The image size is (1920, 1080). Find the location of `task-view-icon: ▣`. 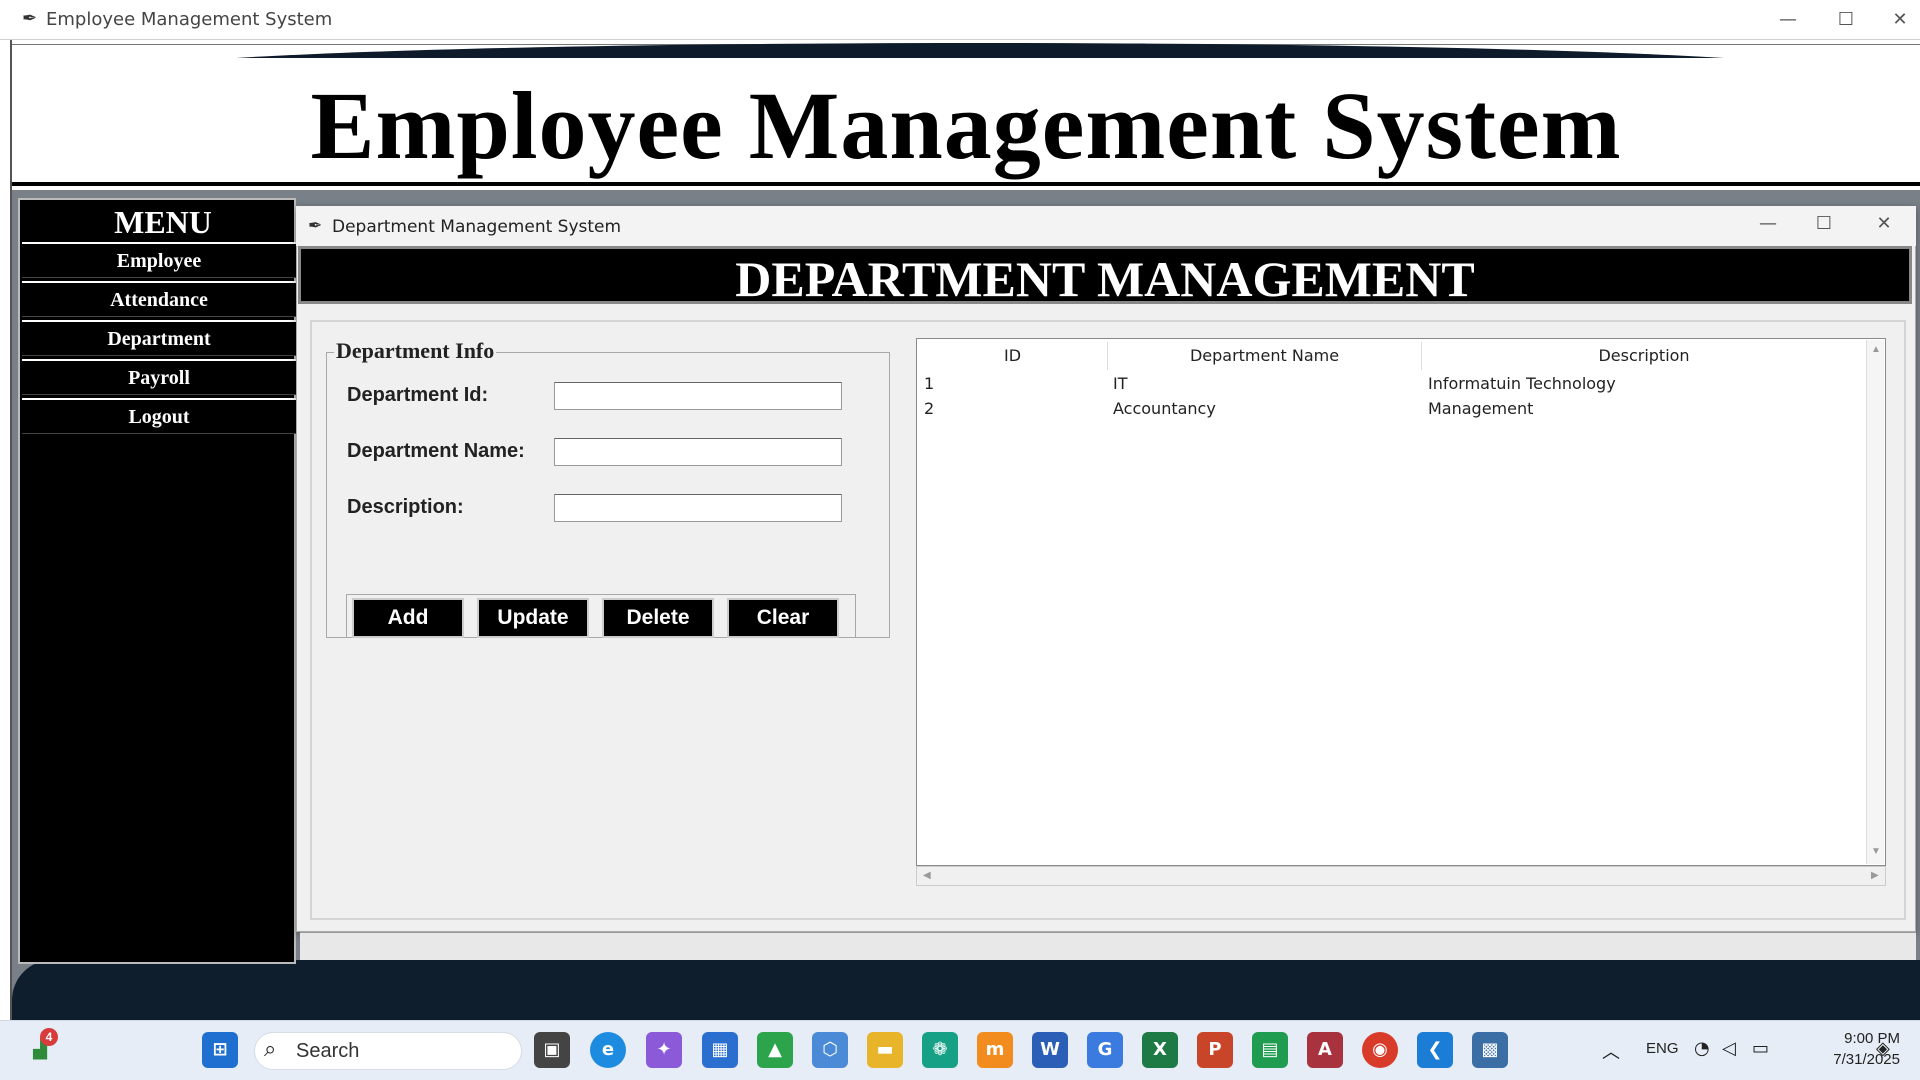

task-view-icon: ▣ is located at coordinates (552, 1050).